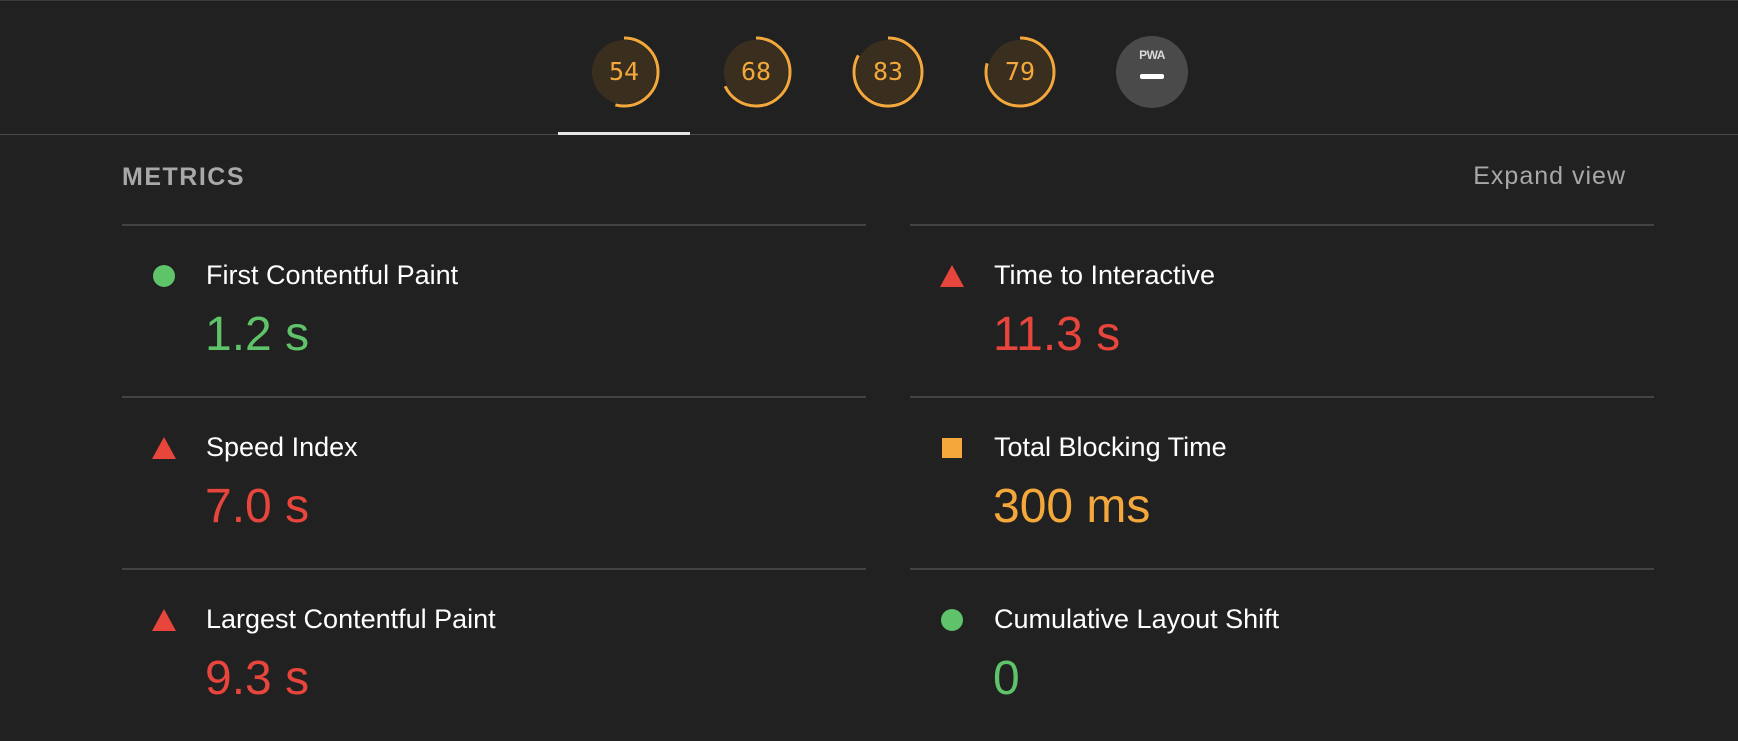 This screenshot has width=1738, height=741. I want to click on metric-label: Cumulative Layout Shift, so click(1137, 619).